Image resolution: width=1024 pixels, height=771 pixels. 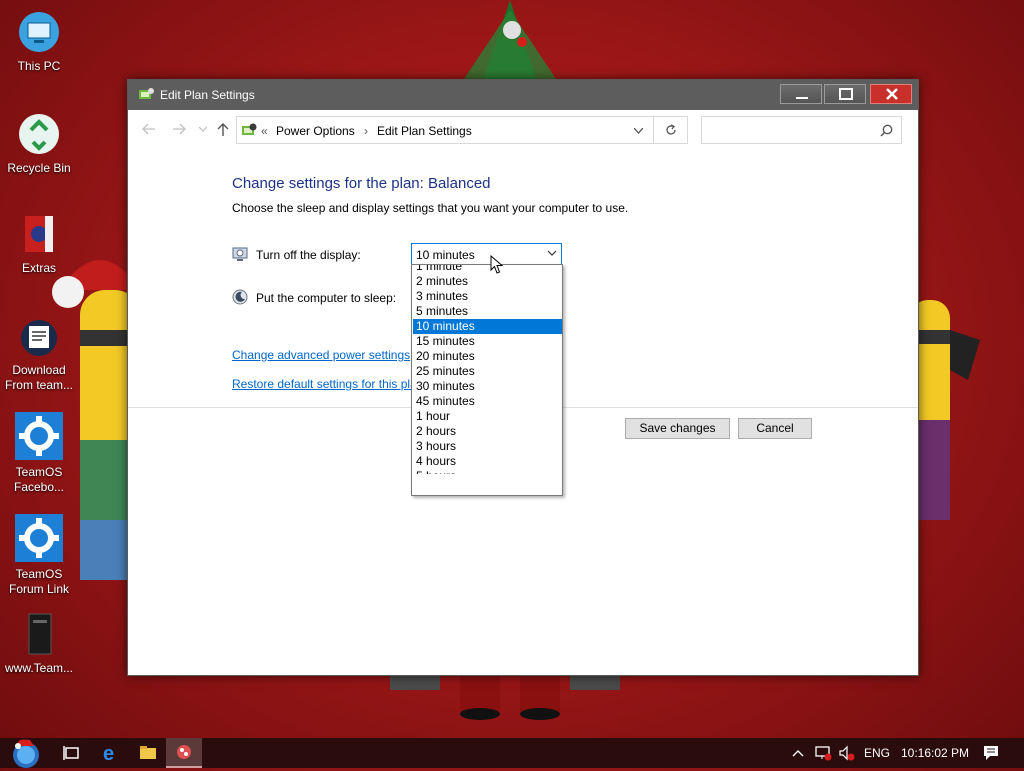 What do you see at coordinates (487, 416) in the screenshot?
I see `dropdown-option: 1 hour` at bounding box center [487, 416].